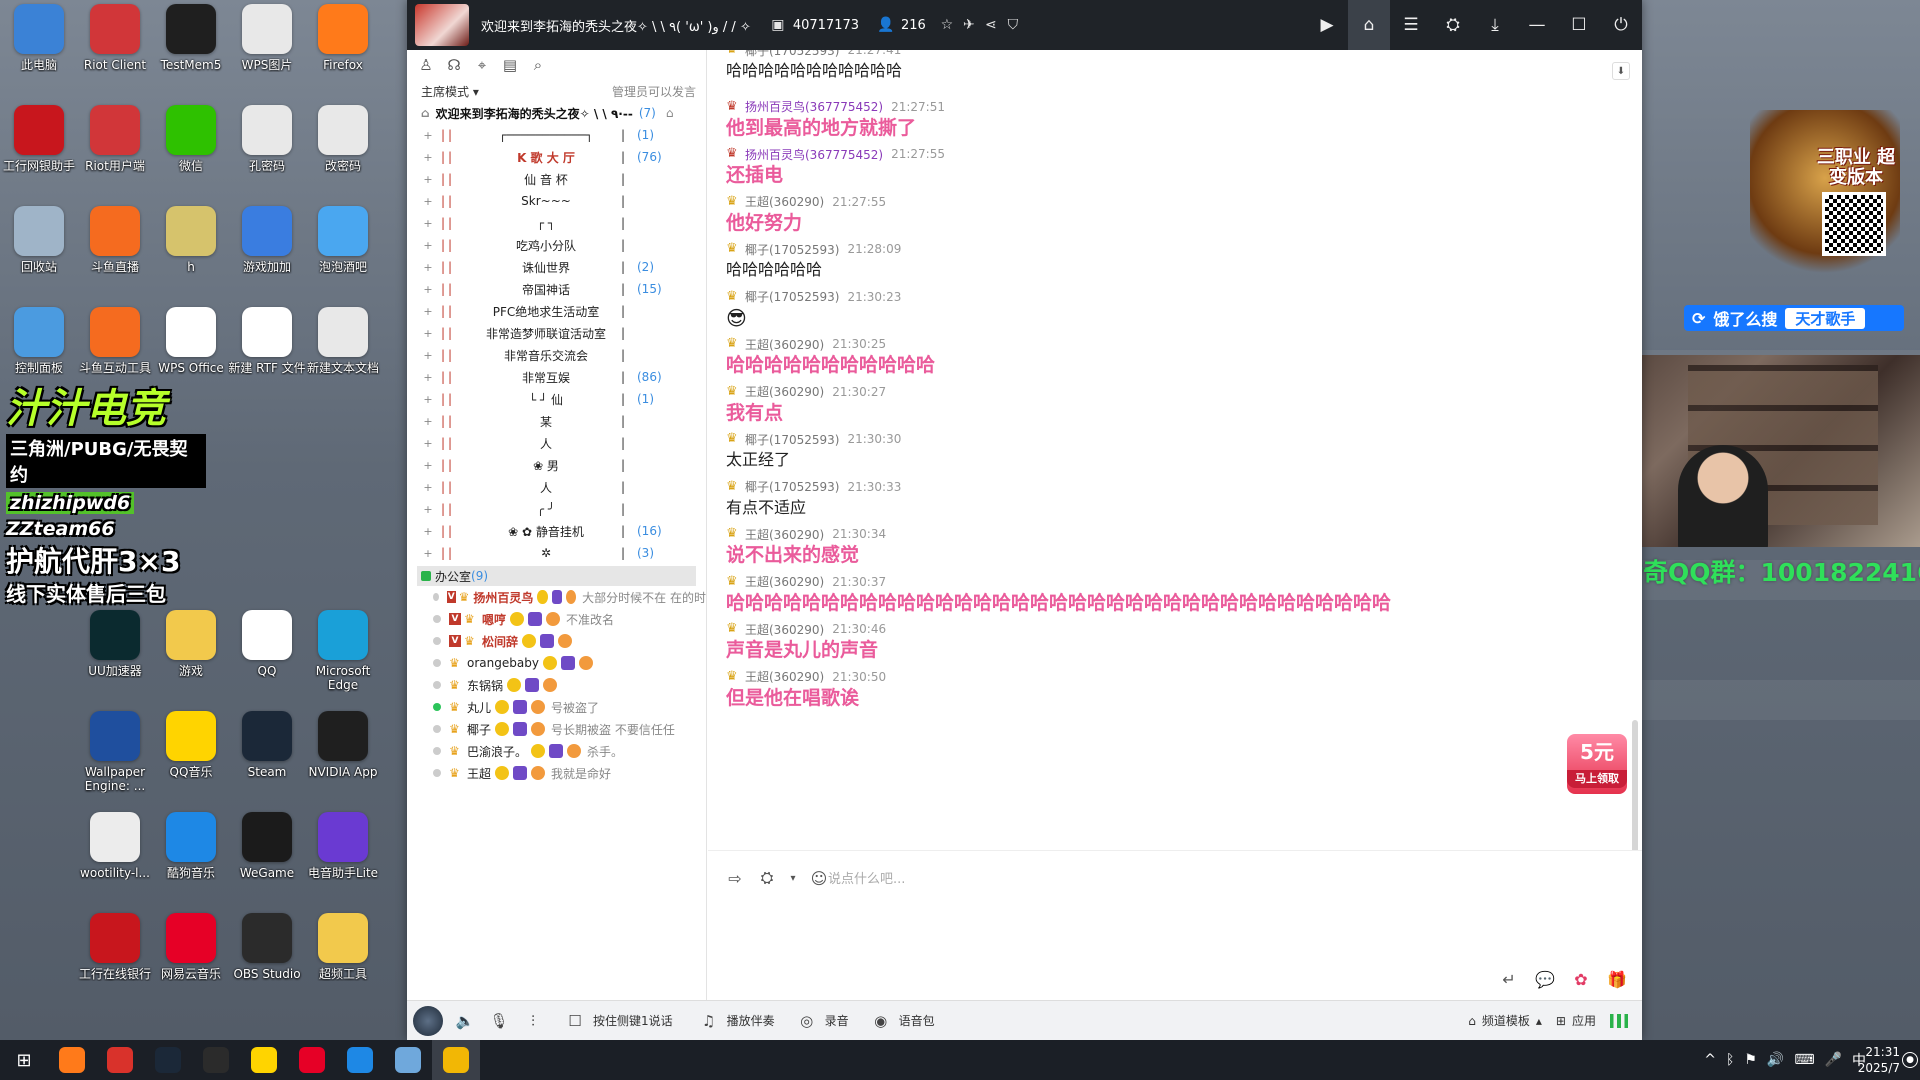 This screenshot has height=1080, width=1920. I want to click on apps-grid-icon: ⊞, so click(1561, 1021).